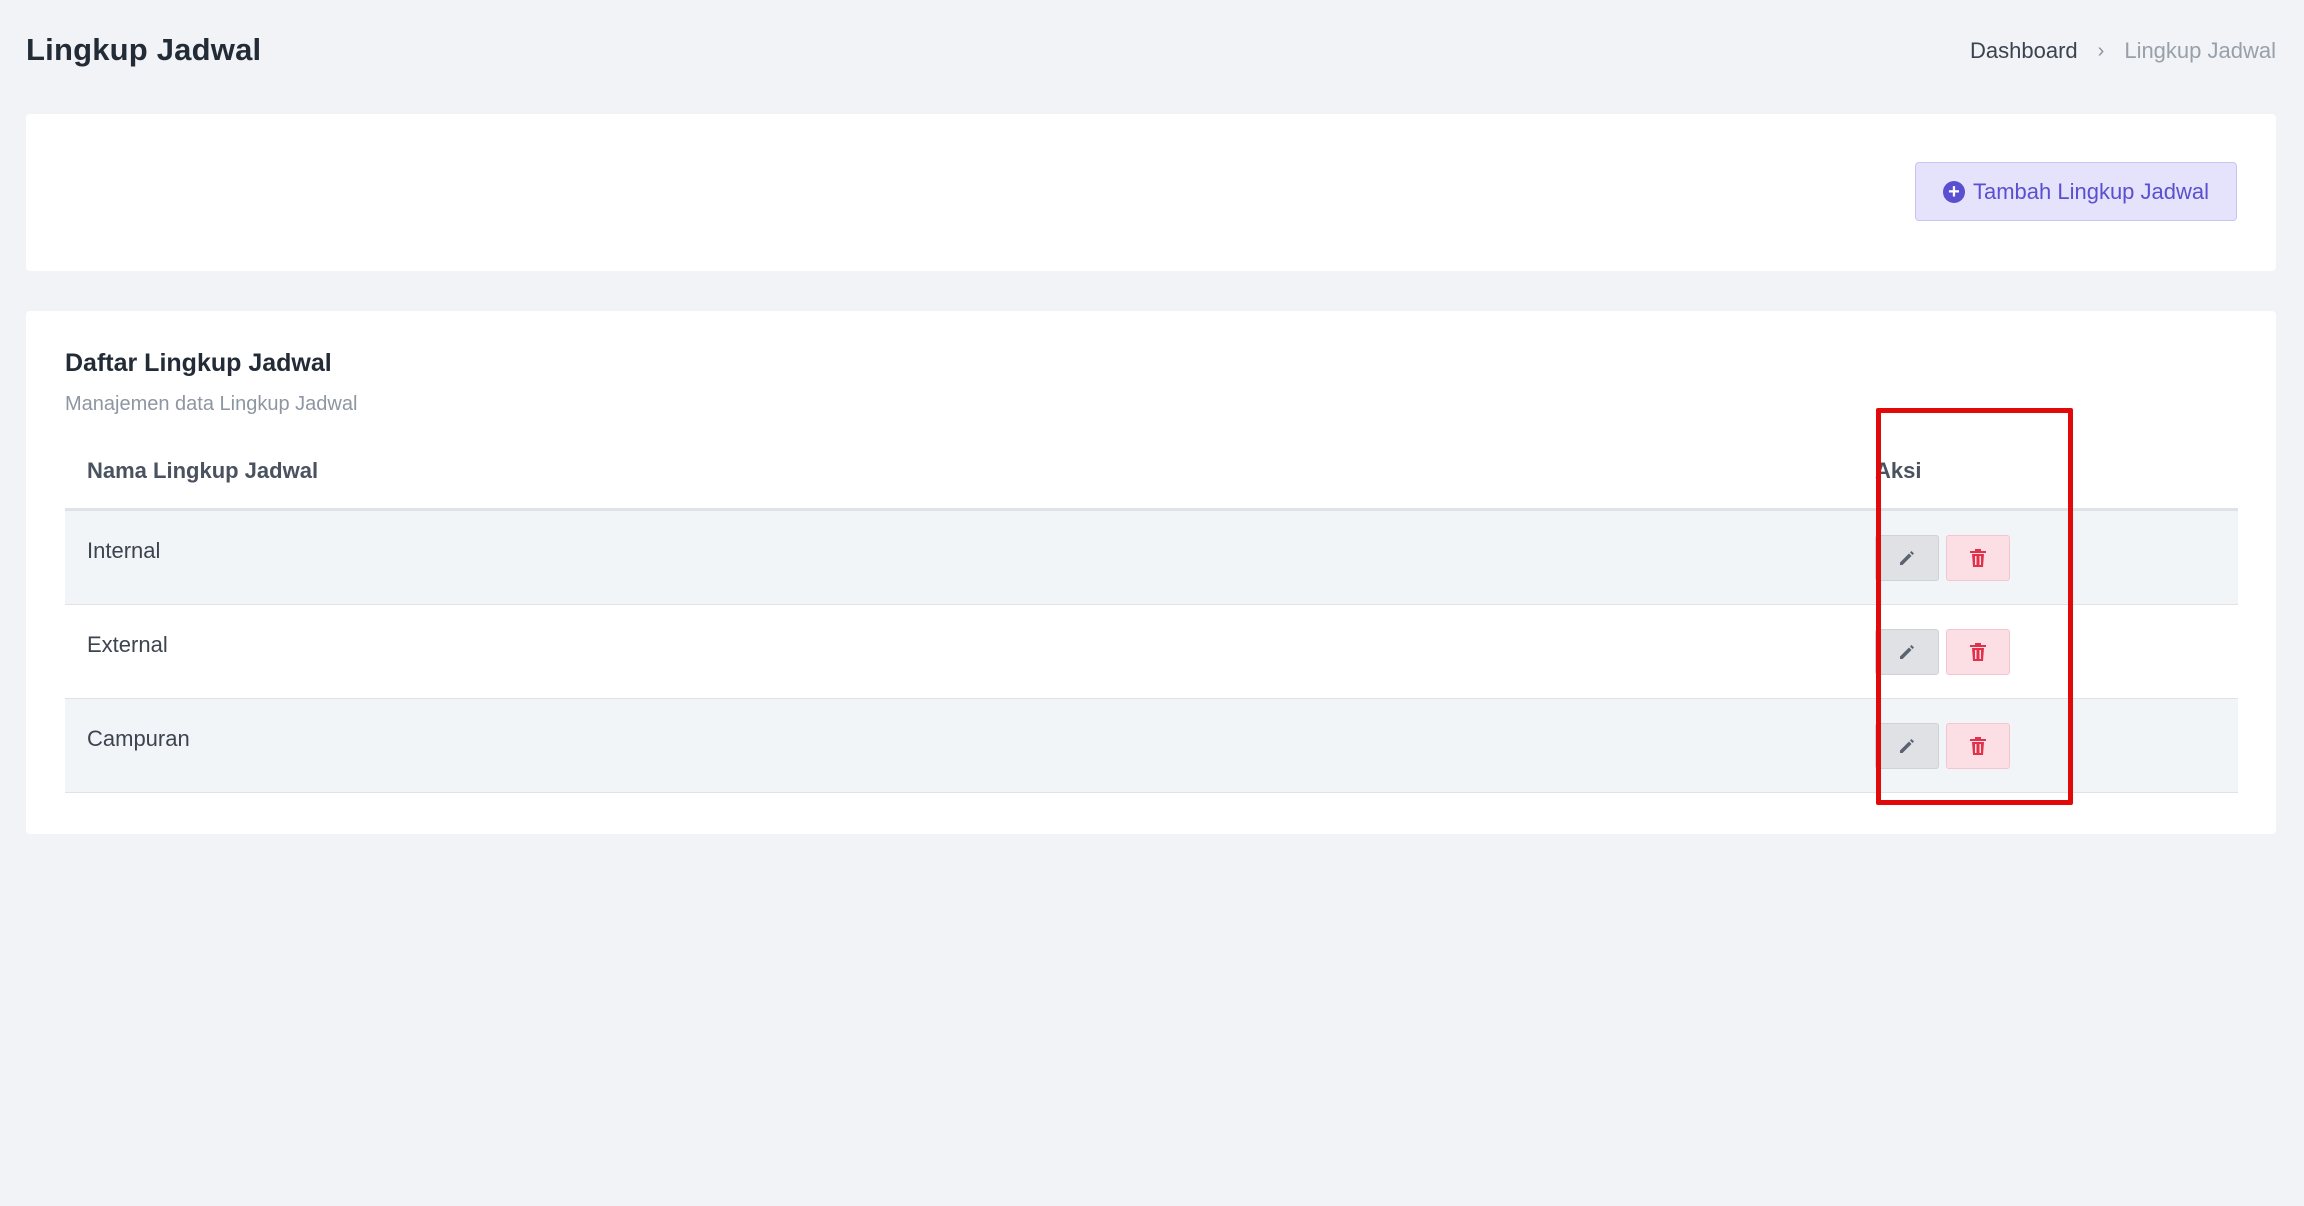  What do you see at coordinates (1898, 470) in the screenshot?
I see `column-header-action: Aksi` at bounding box center [1898, 470].